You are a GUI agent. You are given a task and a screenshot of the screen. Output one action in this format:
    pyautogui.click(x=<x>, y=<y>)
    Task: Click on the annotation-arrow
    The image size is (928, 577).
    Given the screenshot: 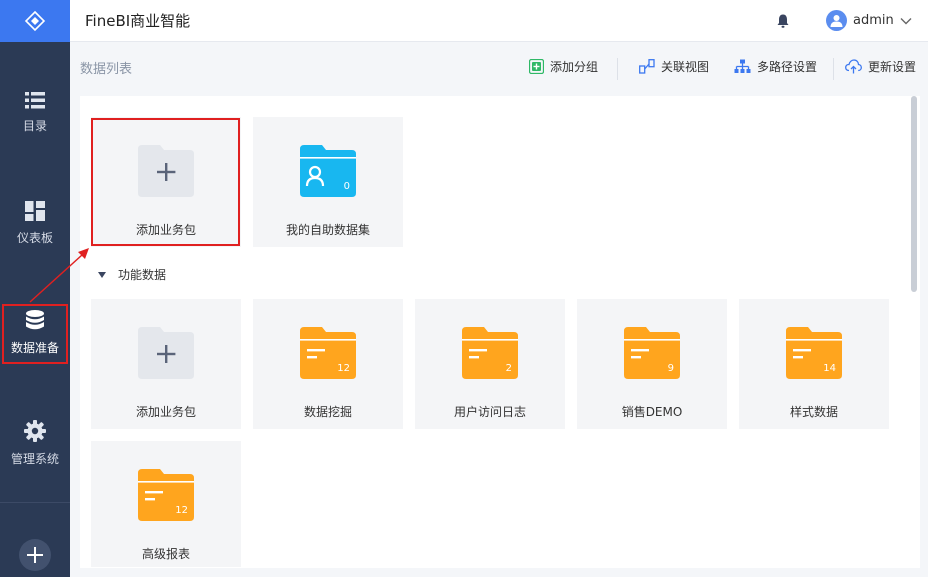 What is the action you would take?
    pyautogui.click(x=59, y=275)
    